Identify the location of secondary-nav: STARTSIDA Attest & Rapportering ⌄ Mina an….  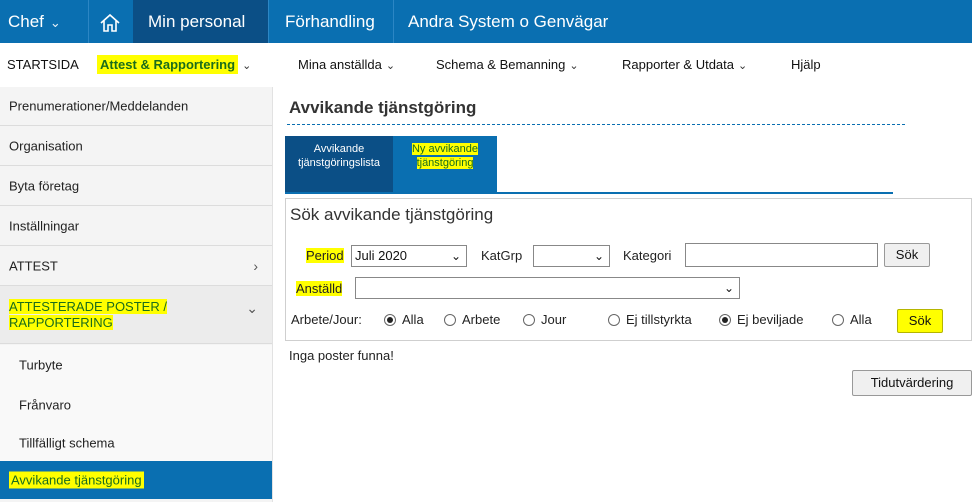
(486, 65).